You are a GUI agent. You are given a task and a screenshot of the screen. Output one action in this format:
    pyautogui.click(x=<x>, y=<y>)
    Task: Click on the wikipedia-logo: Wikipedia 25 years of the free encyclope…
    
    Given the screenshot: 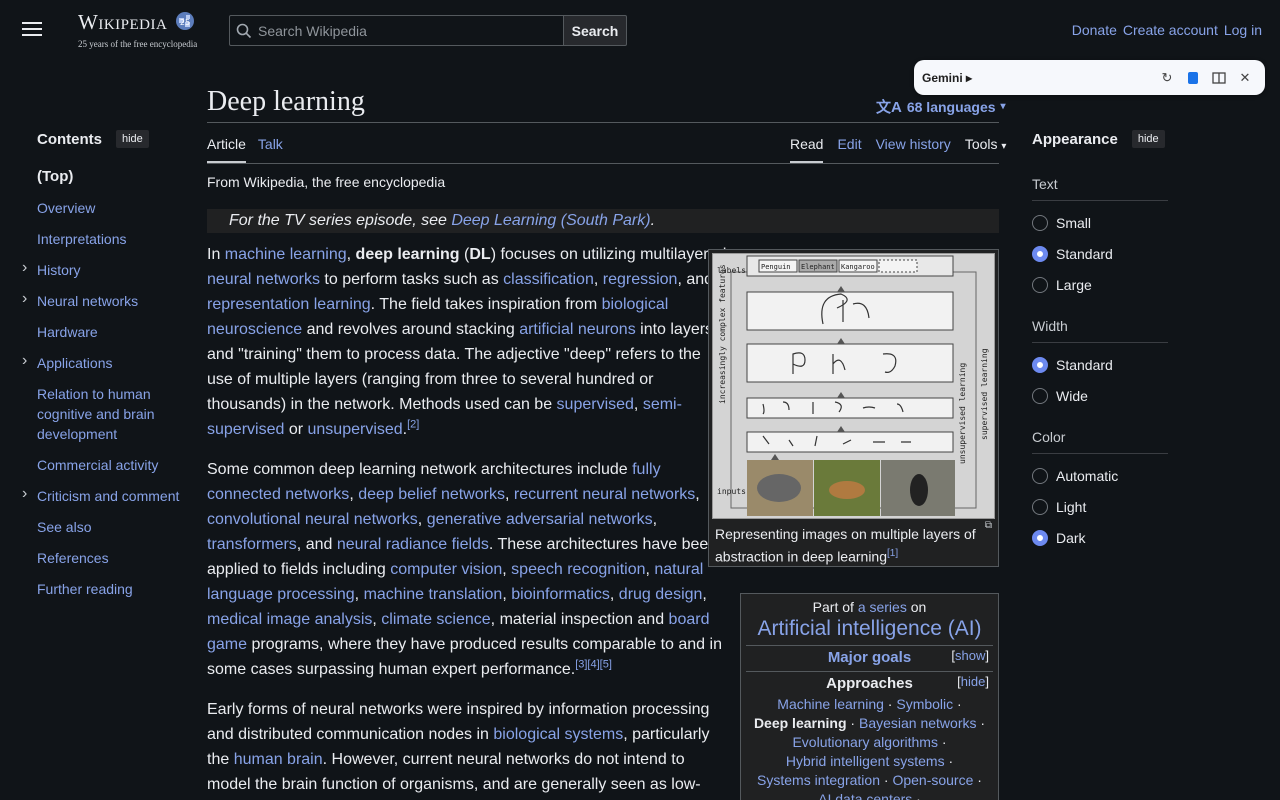 What is the action you would take?
    pyautogui.click(x=138, y=29)
    